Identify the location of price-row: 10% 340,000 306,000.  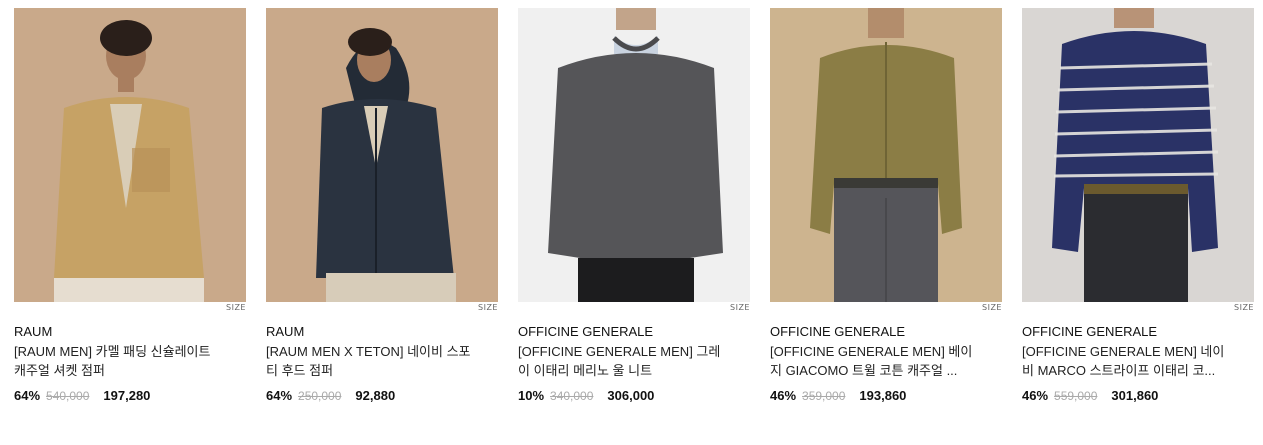
(586, 395).